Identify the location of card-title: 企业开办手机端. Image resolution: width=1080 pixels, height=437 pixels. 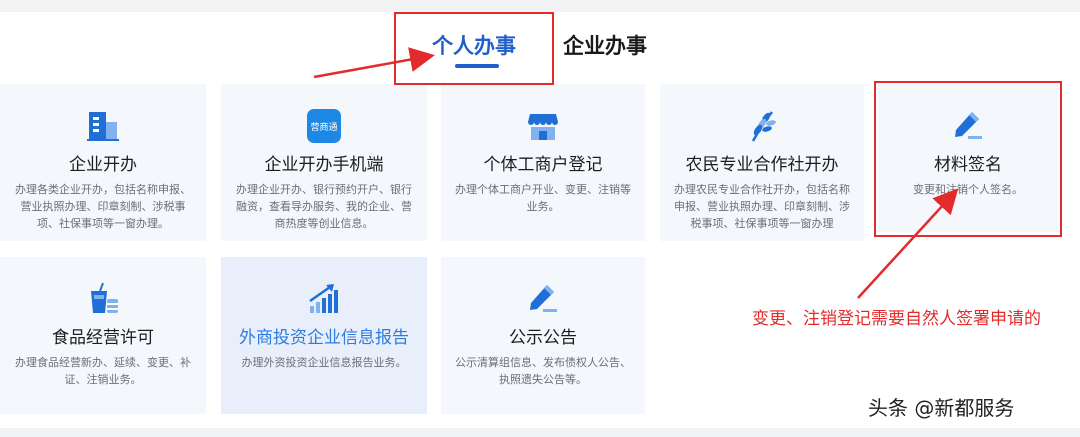
(324, 165).